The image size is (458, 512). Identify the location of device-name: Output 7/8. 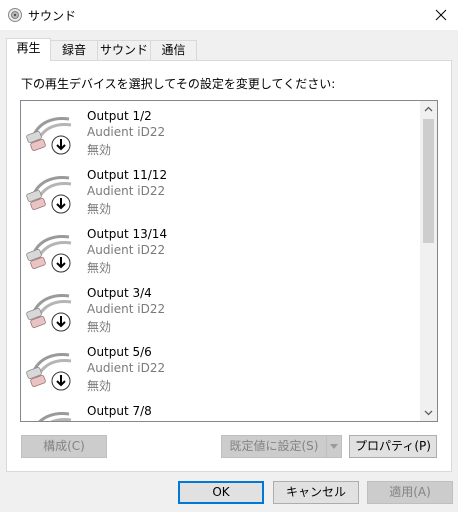
(119, 411).